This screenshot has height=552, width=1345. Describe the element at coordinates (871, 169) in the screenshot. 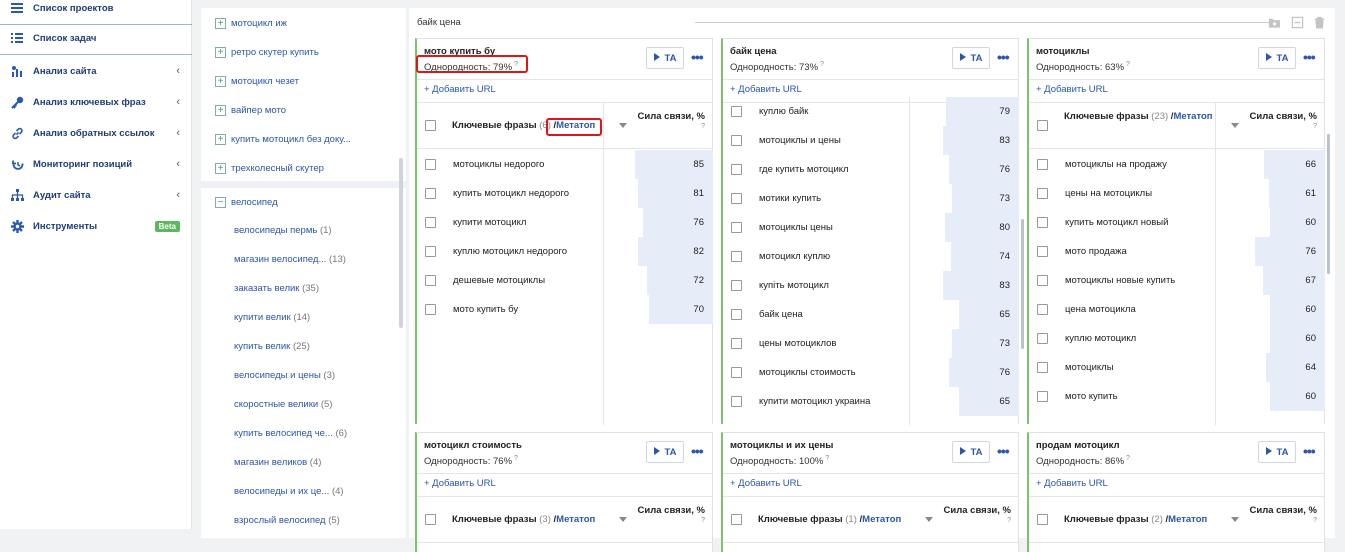

I see `table-row: где купить мотоцикл 76` at that location.